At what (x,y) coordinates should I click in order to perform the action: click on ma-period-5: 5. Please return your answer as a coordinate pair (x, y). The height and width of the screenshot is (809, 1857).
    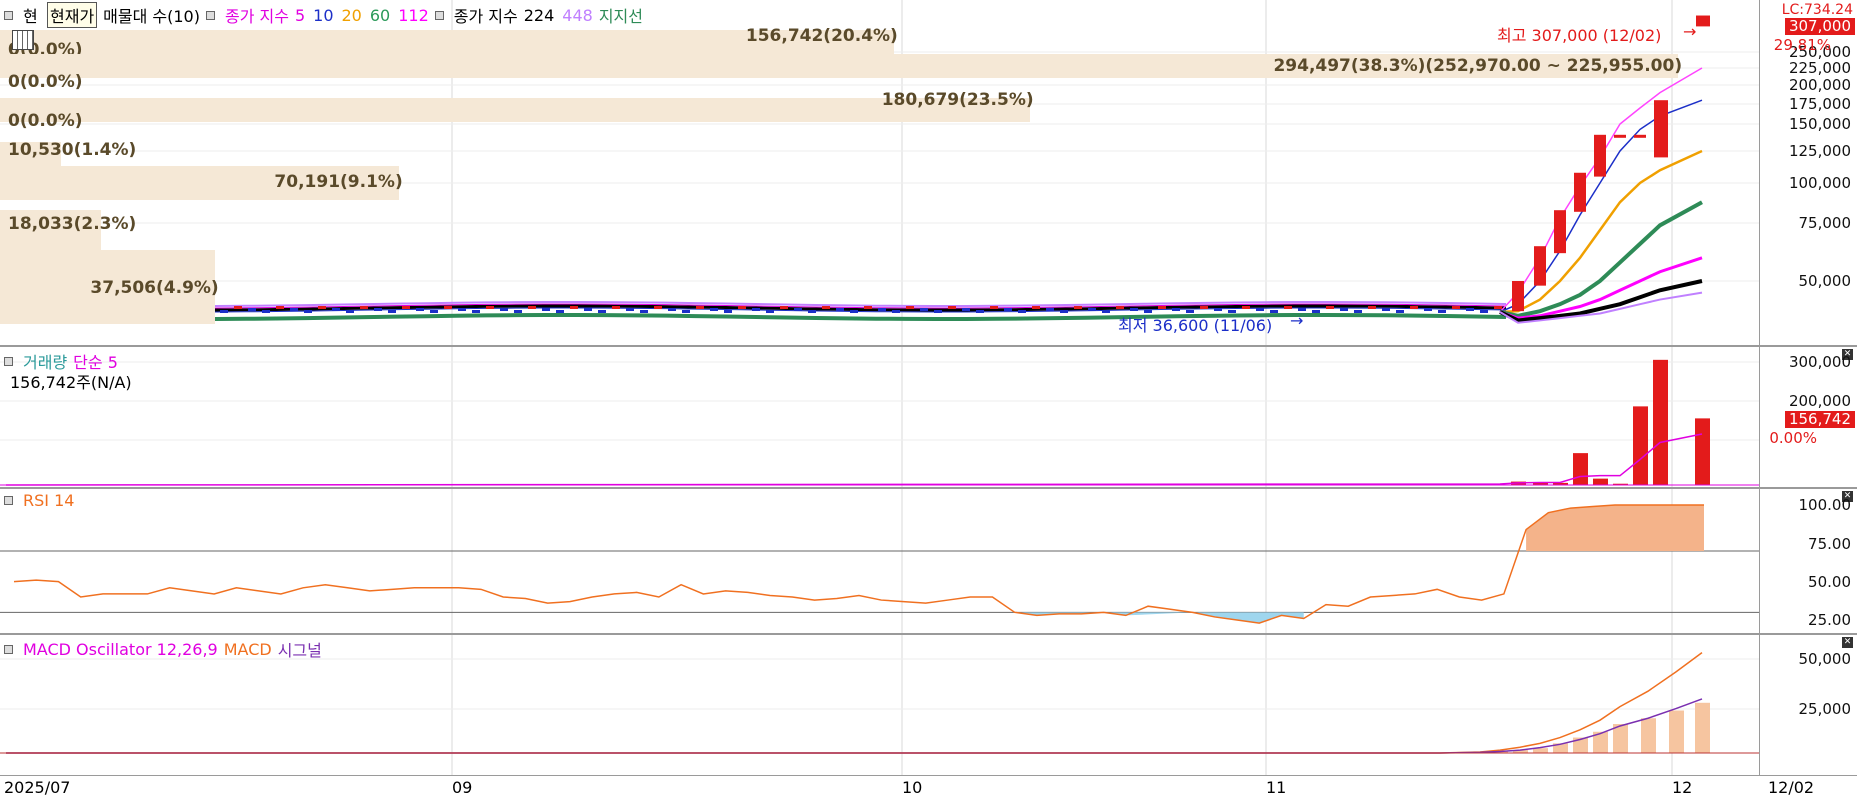
    Looking at the image, I should click on (300, 15).